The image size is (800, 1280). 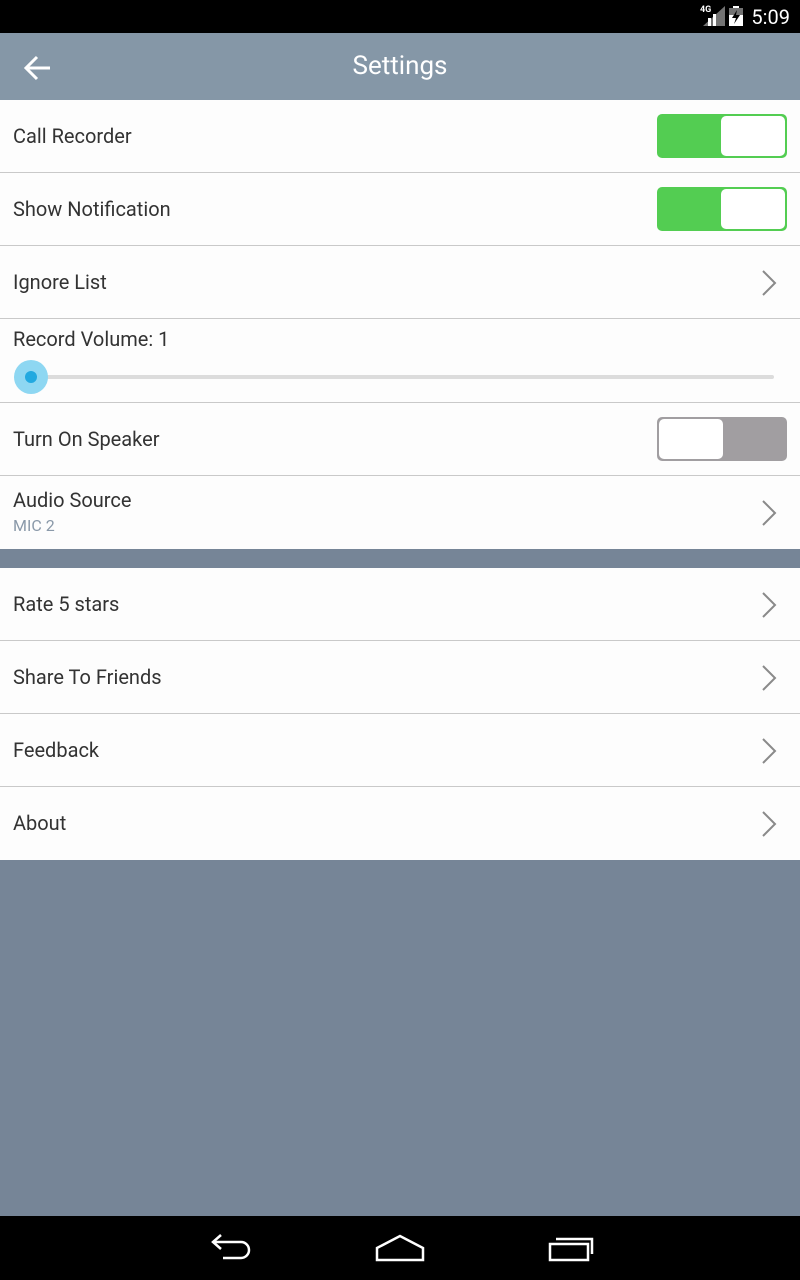 I want to click on battery-charging-icon, so click(x=736, y=16).